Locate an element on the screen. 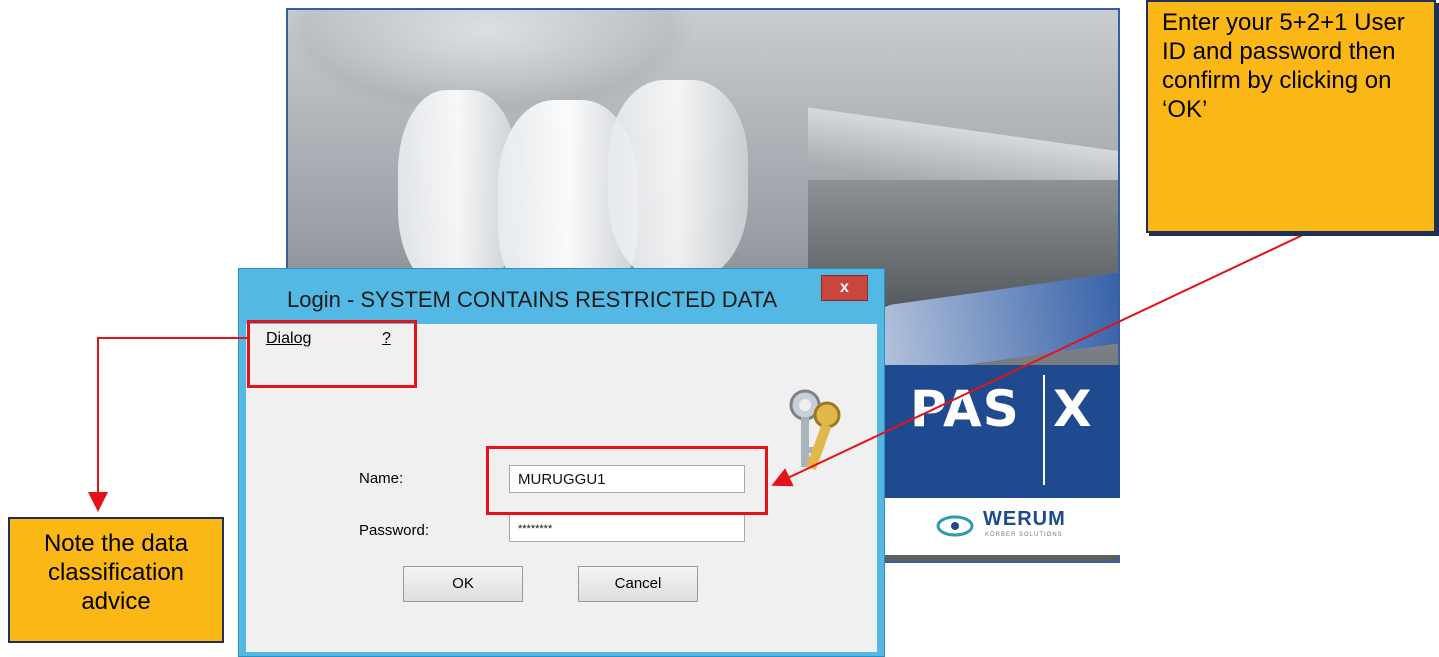  name-field-highlight-box is located at coordinates (627, 480).